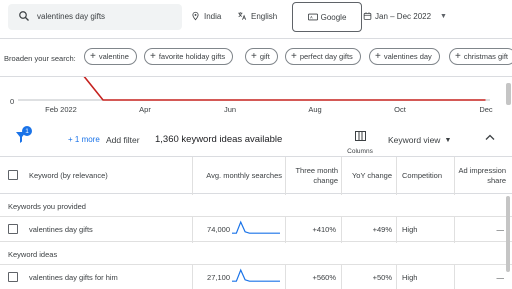 This screenshot has height=289, width=512. I want to click on x-axis-tick-label: Apr, so click(145, 109).